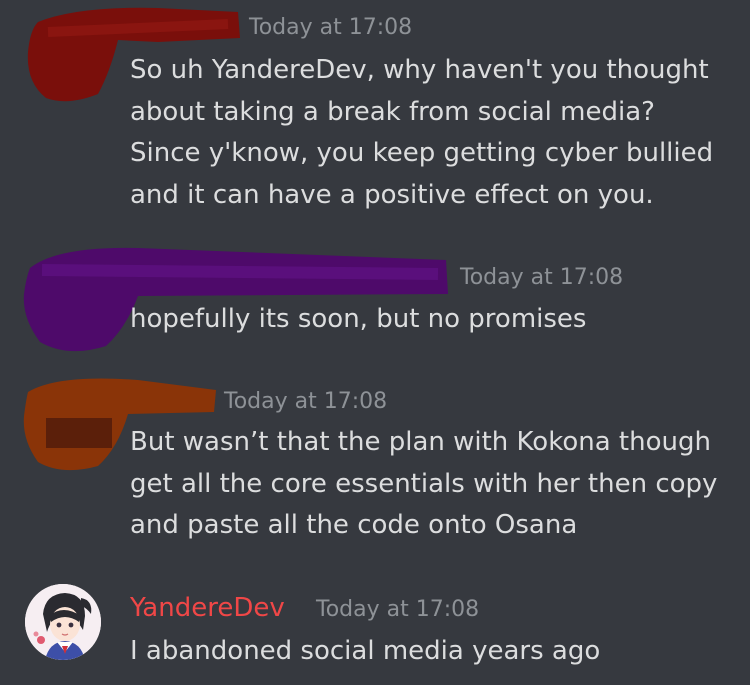 This screenshot has height=685, width=750. I want to click on message-line: hopefully its soon, but no promises, so click(358, 319).